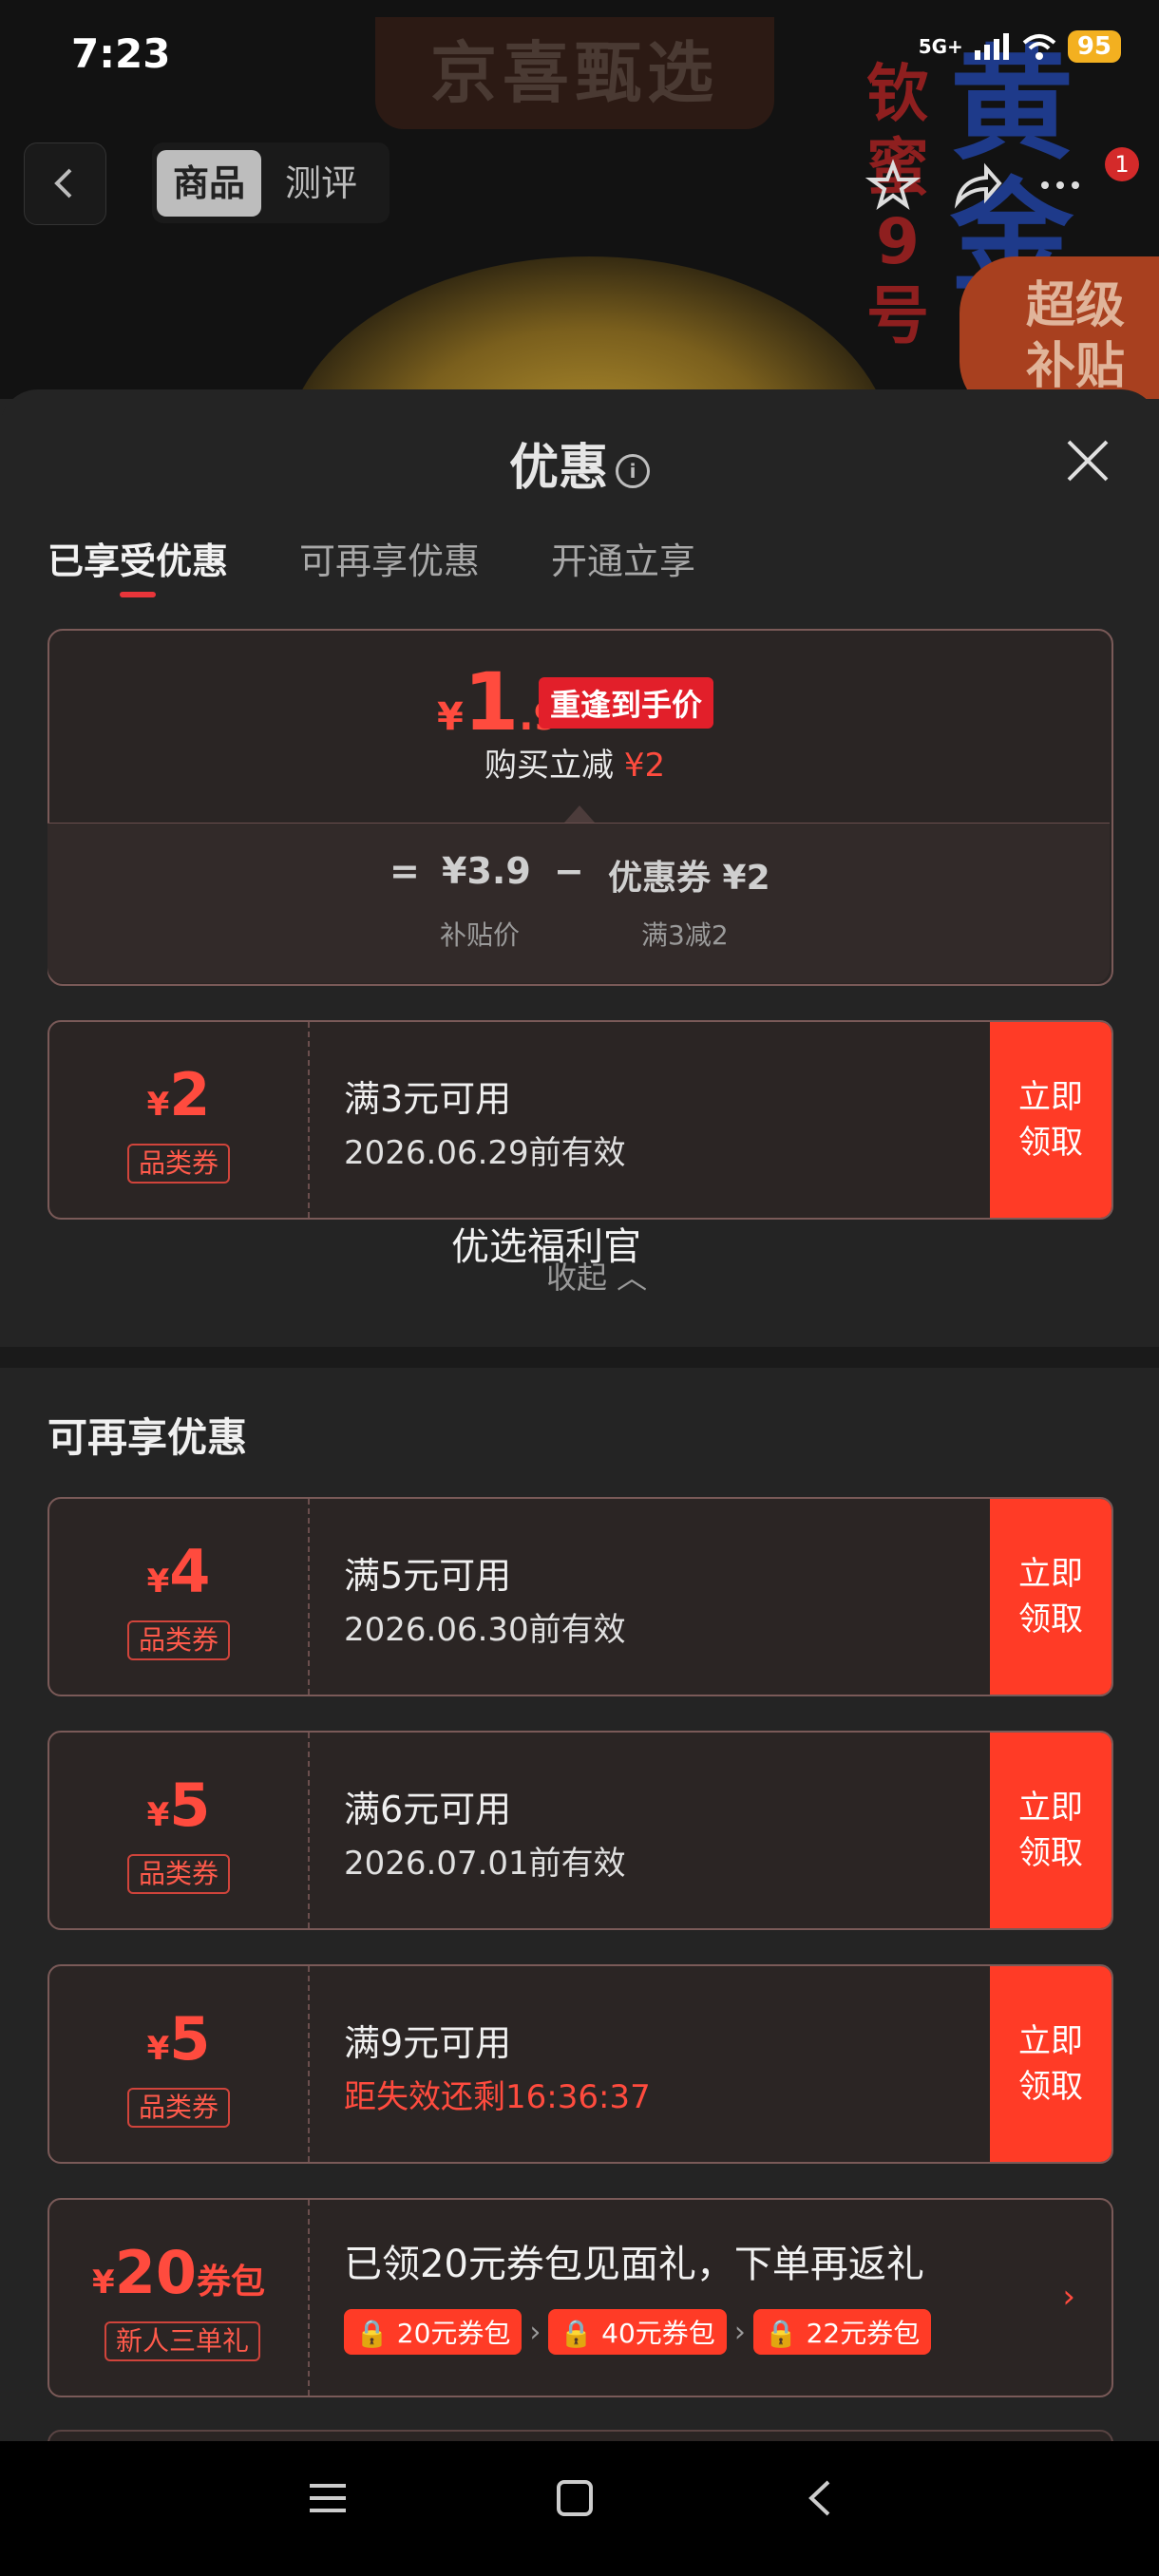 The image size is (1159, 2576). Describe the element at coordinates (634, 2264) in the screenshot. I see `pack-title: 已领20元券包见面礼，下单再返礼` at that location.